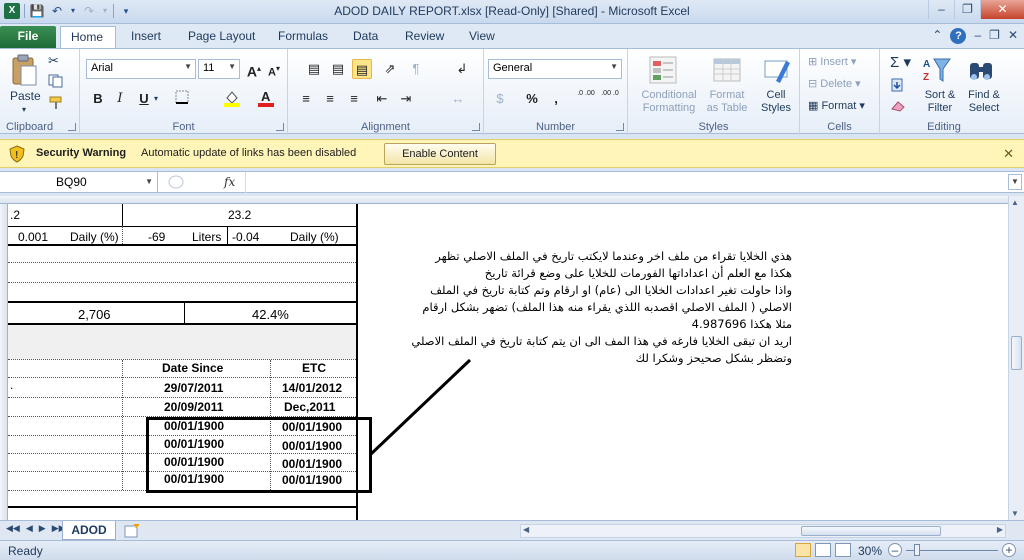 This screenshot has width=1024, height=560. Describe the element at coordinates (870, 551) in the screenshot. I see `zoom-level: 30%` at that location.